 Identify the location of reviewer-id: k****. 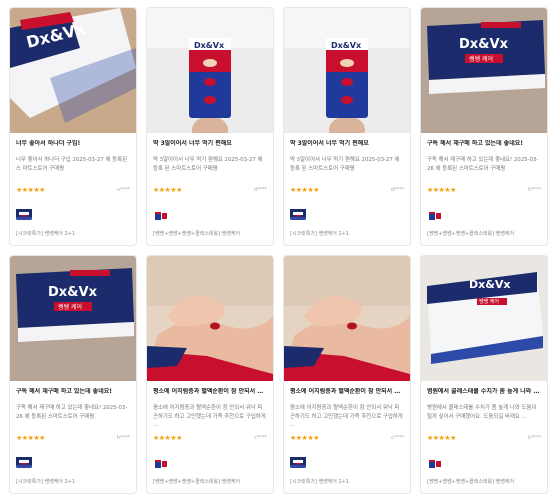
(534, 438).